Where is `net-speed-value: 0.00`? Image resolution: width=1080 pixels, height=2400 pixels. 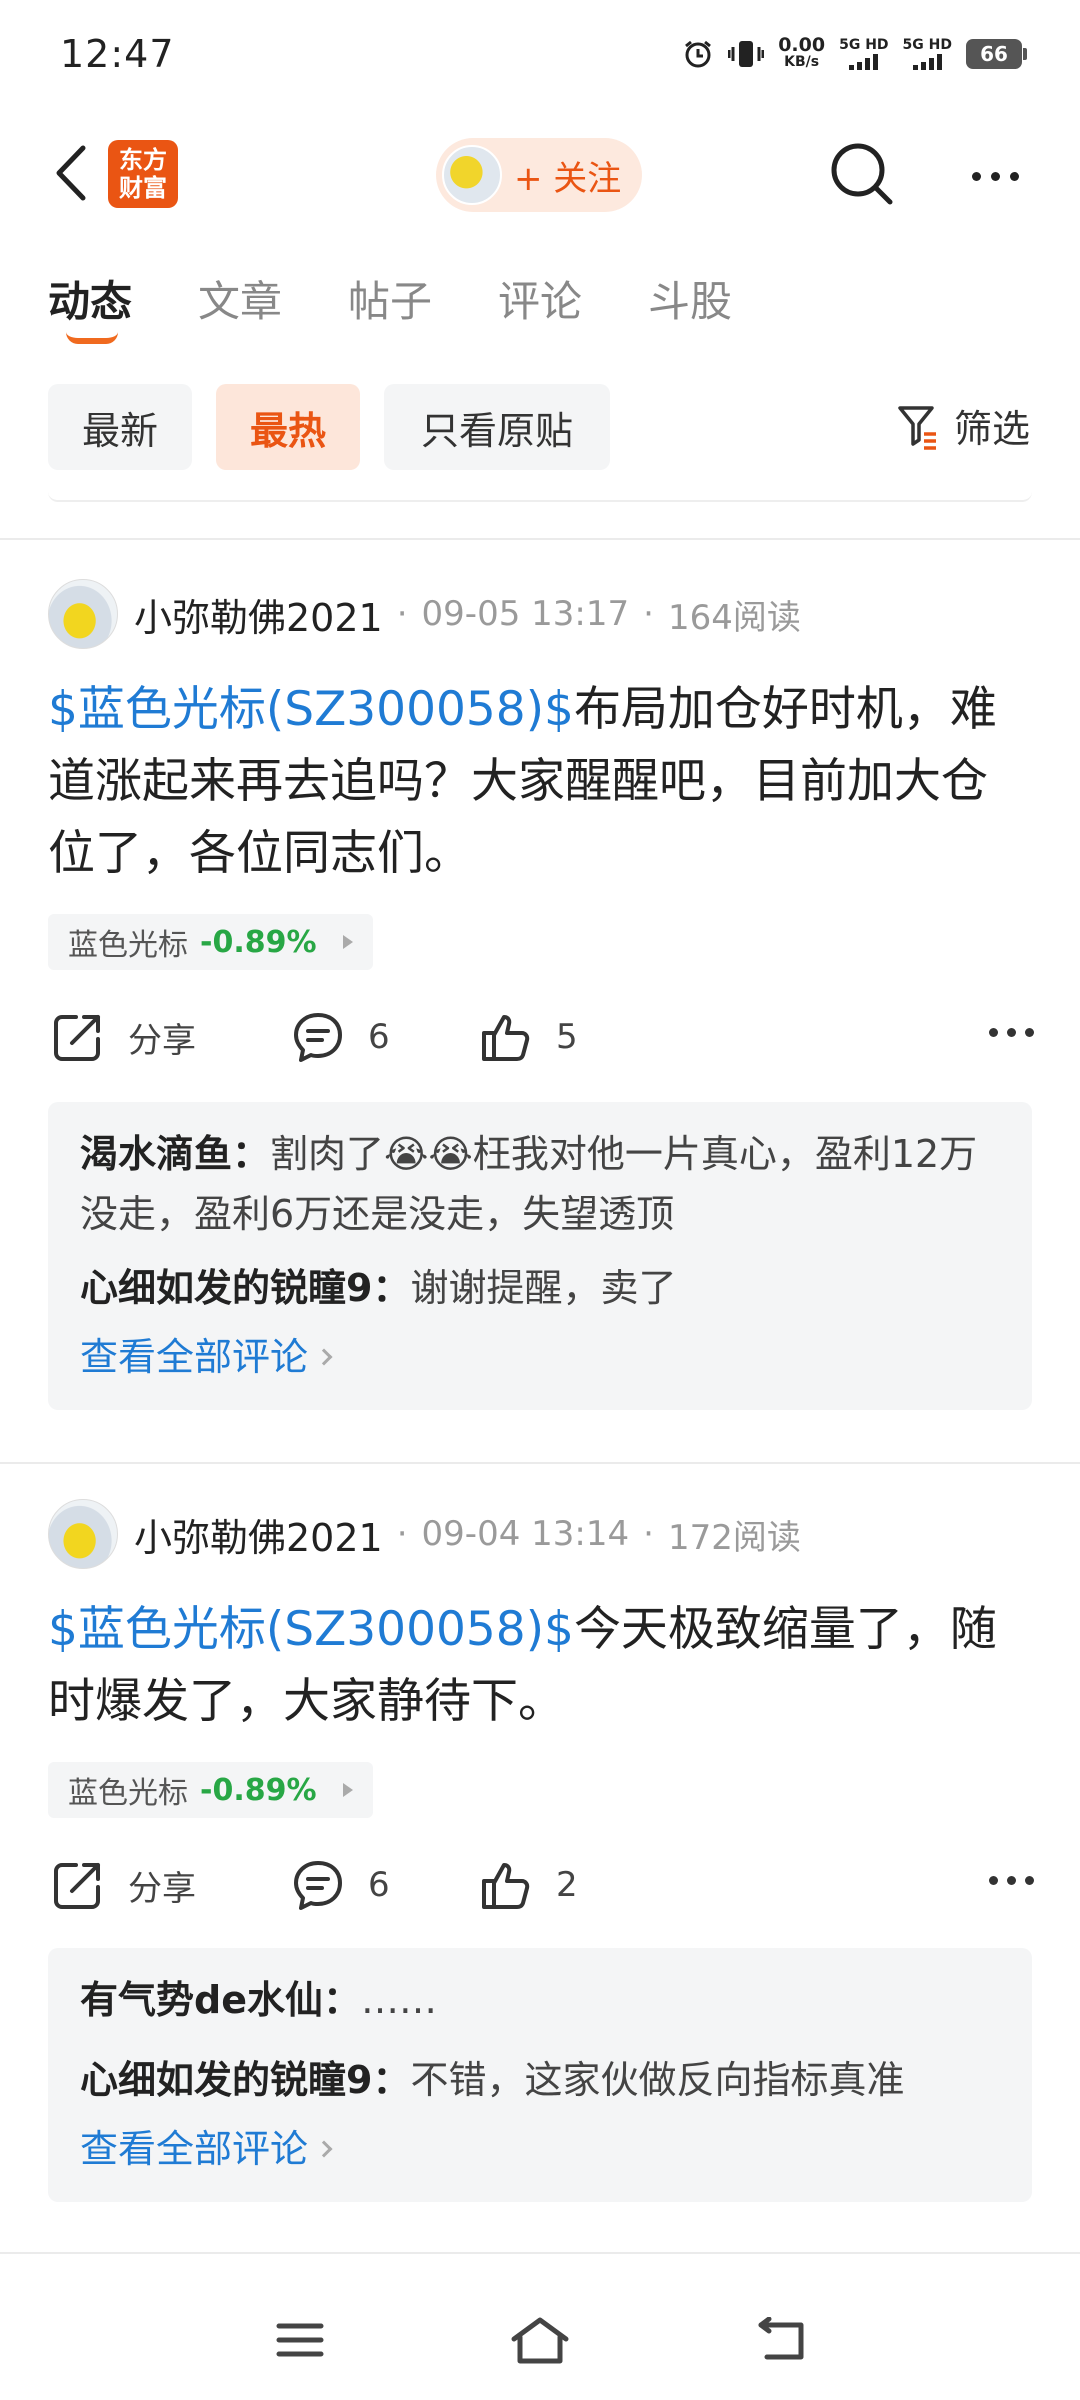 net-speed-value: 0.00 is located at coordinates (802, 45).